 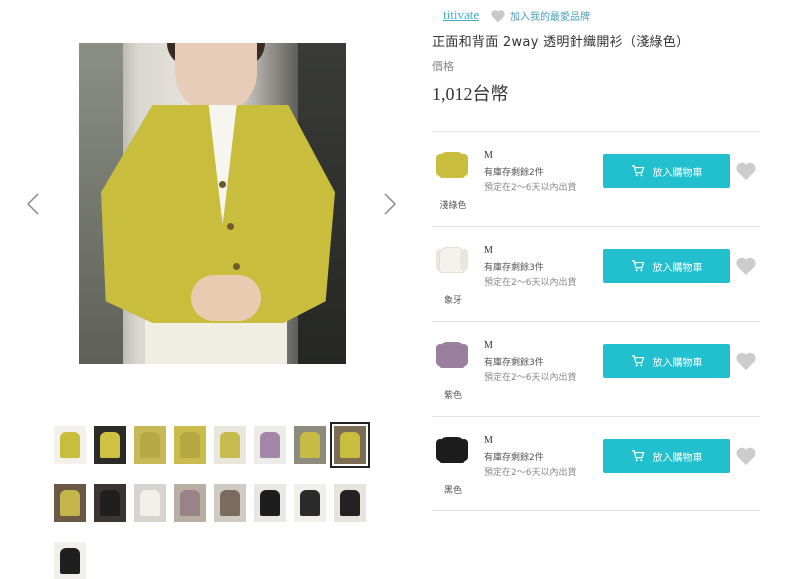 What do you see at coordinates (452, 301) in the screenshot?
I see `variant-color-name: 象牙` at bounding box center [452, 301].